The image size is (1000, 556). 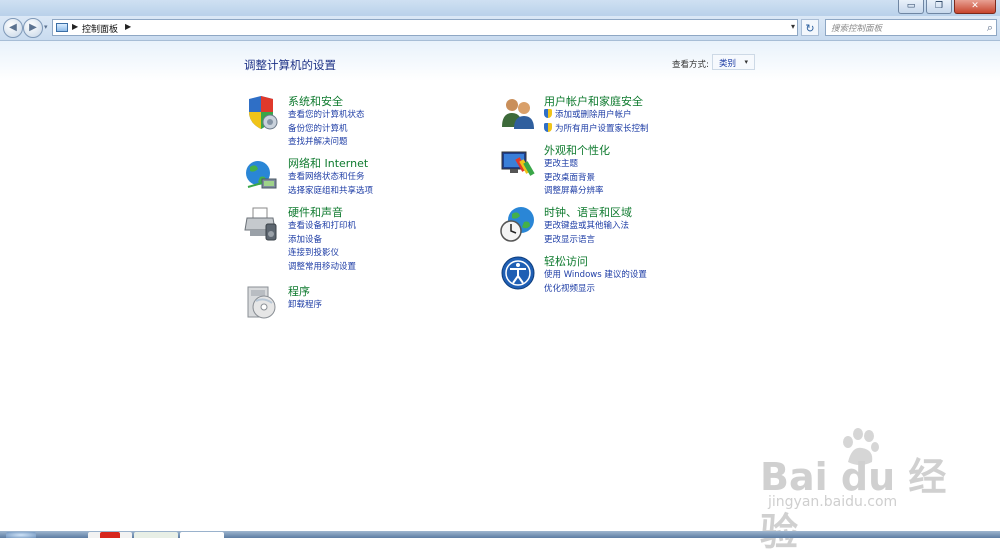 I want to click on link-homegroup-sharing: 选择家庭组和共享选项, so click(x=388, y=192).